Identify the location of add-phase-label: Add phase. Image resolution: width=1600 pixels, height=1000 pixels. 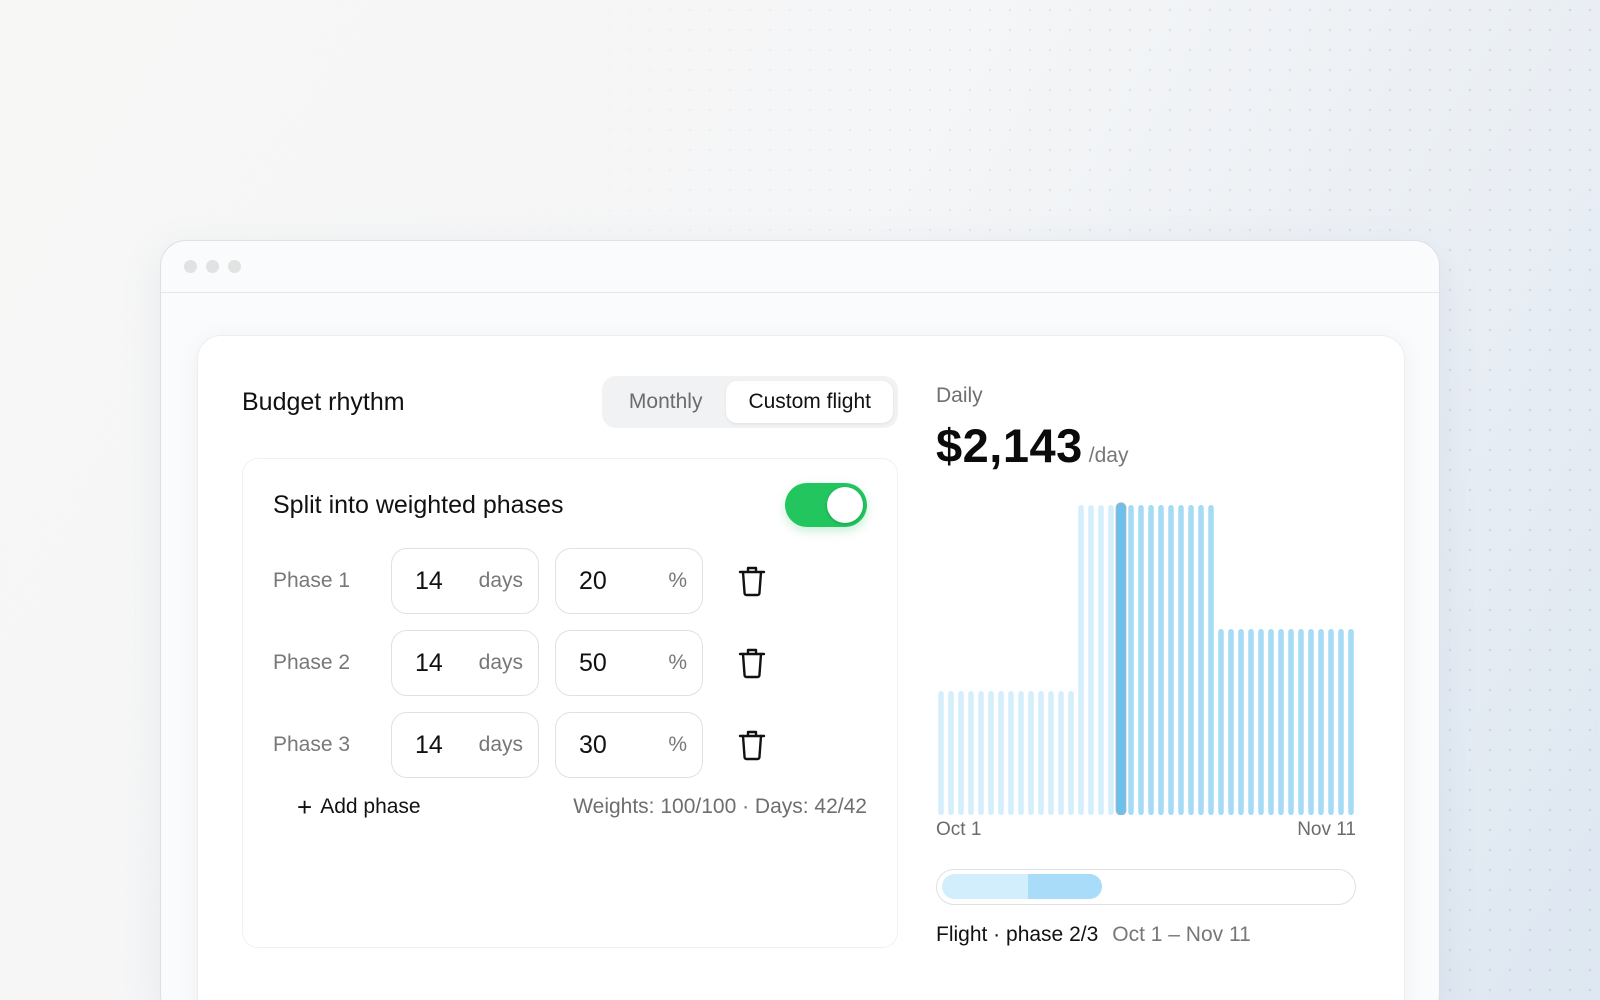
(370, 806).